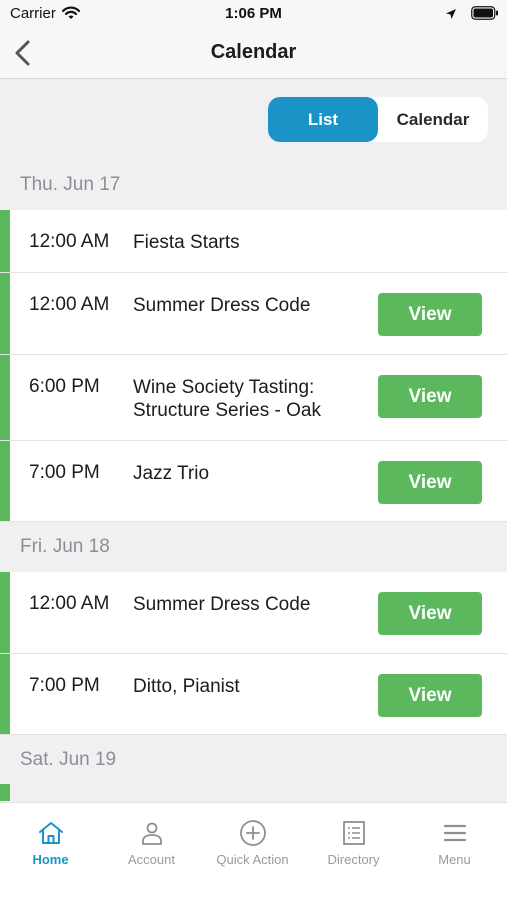  What do you see at coordinates (171, 473) in the screenshot?
I see `event-title: Jazz Trio` at bounding box center [171, 473].